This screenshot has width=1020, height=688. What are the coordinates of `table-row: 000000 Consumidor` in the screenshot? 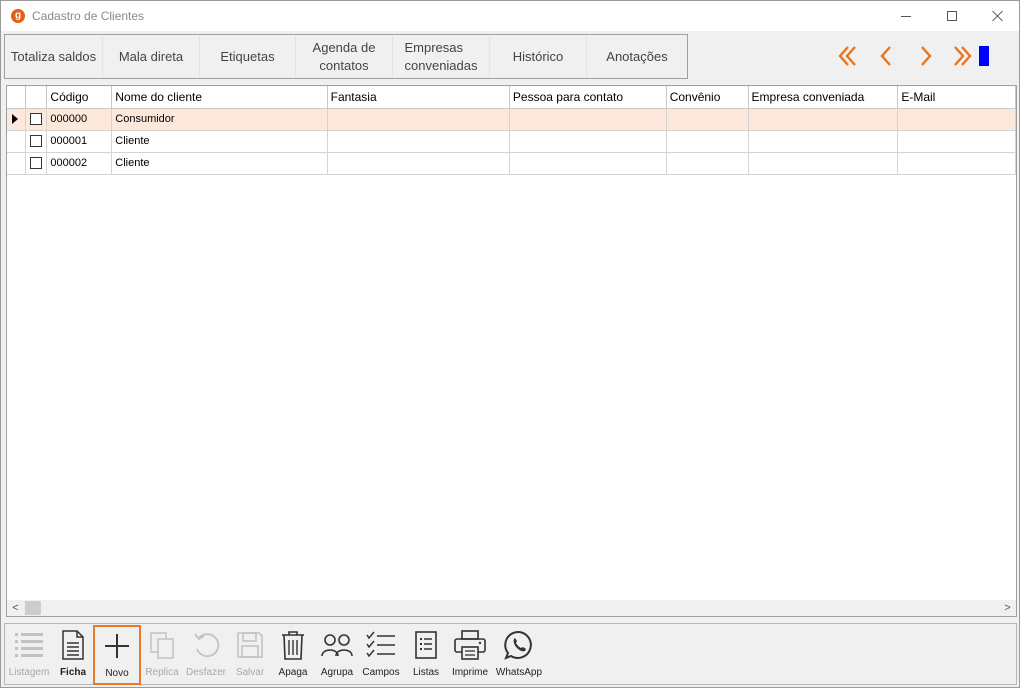 It's located at (511, 119).